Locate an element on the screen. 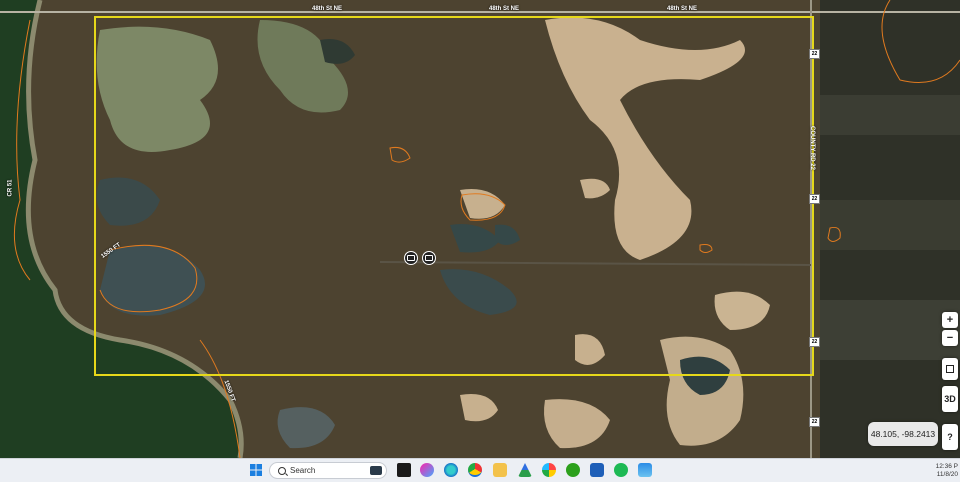 The image size is (960, 482). 3d-toggle-button: 3D is located at coordinates (950, 399).